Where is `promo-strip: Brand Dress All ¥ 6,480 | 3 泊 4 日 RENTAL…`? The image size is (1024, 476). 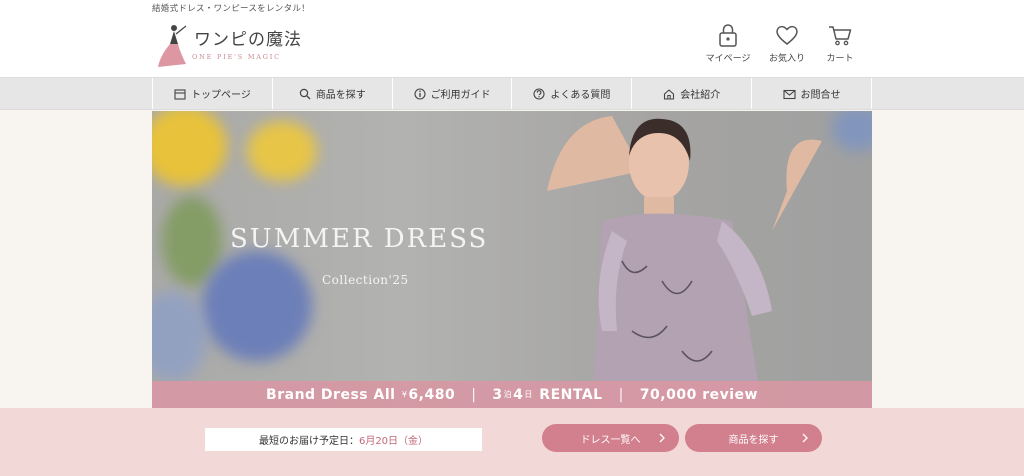 promo-strip: Brand Dress All ¥ 6,480 | 3 泊 4 日 RENTAL… is located at coordinates (512, 394).